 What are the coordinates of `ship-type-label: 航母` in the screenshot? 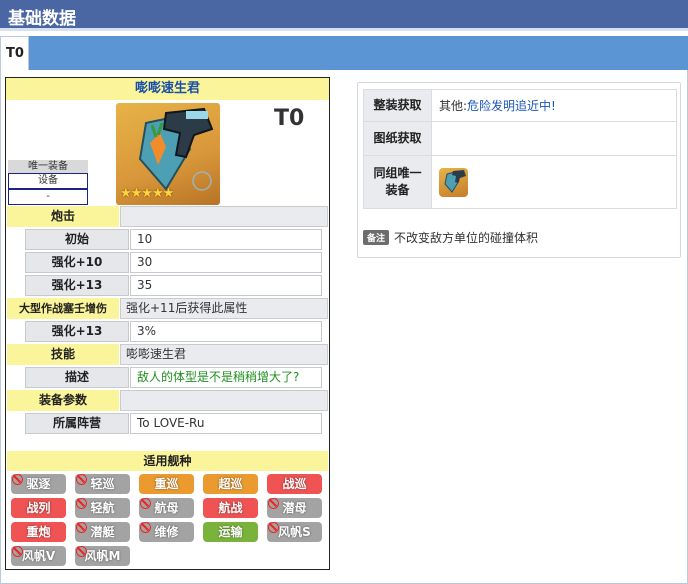 It's located at (166, 508).